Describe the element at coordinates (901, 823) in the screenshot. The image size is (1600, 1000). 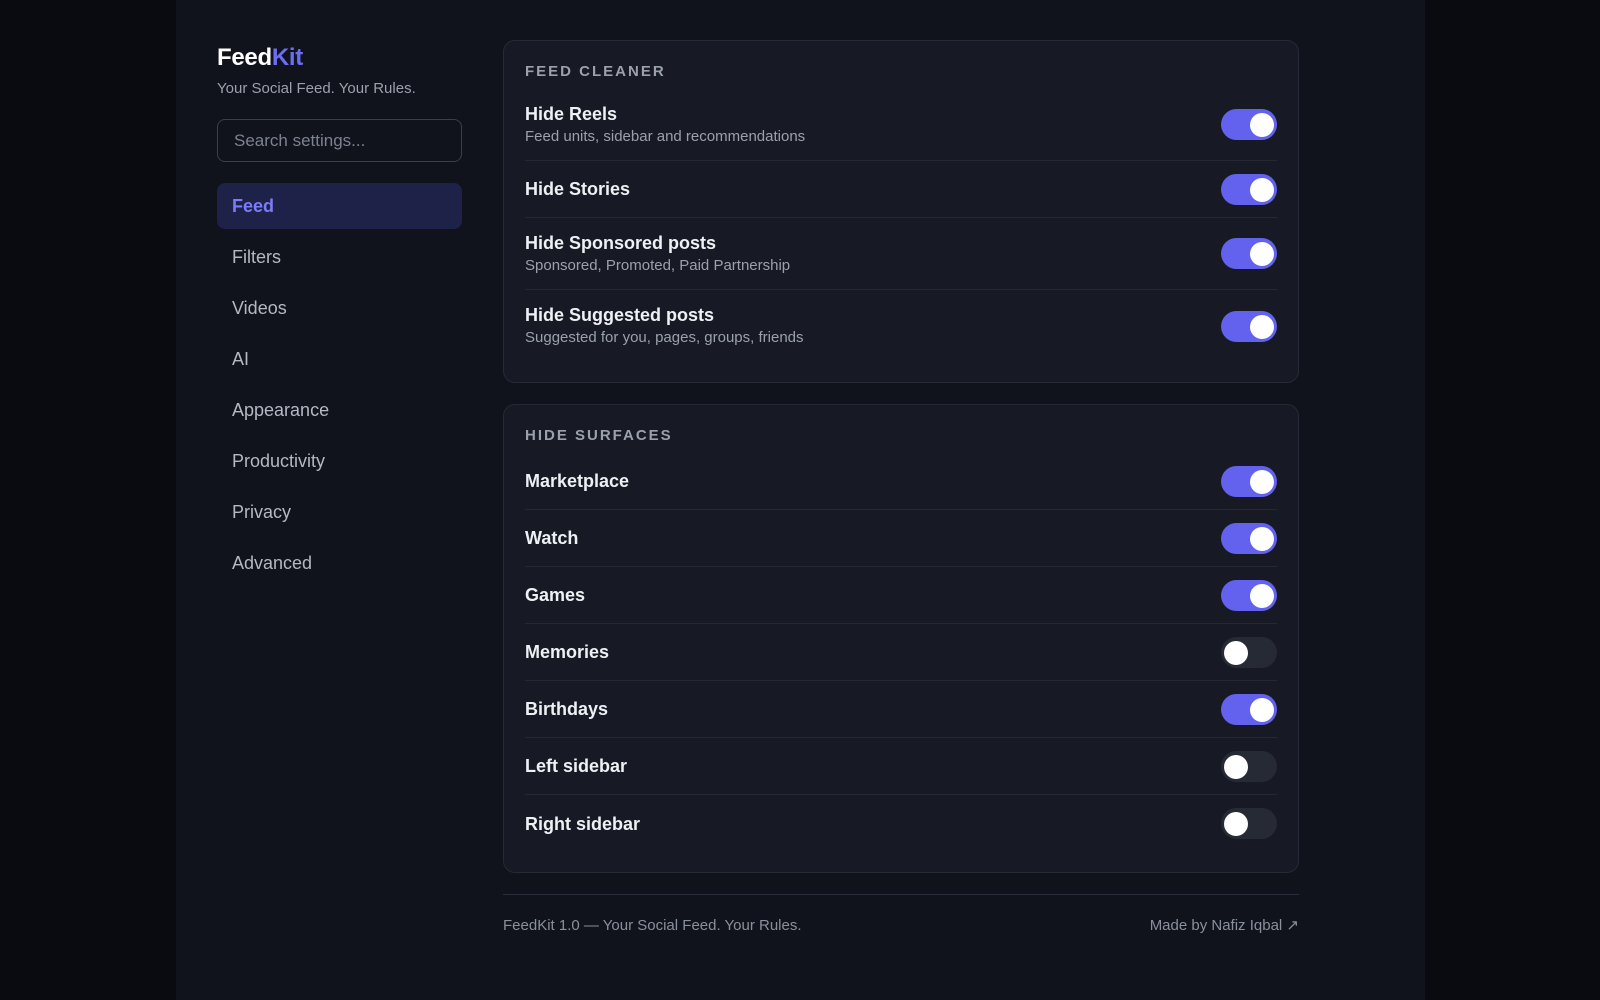
I see `setting-row-right-sidebar: Right sidebar` at that location.